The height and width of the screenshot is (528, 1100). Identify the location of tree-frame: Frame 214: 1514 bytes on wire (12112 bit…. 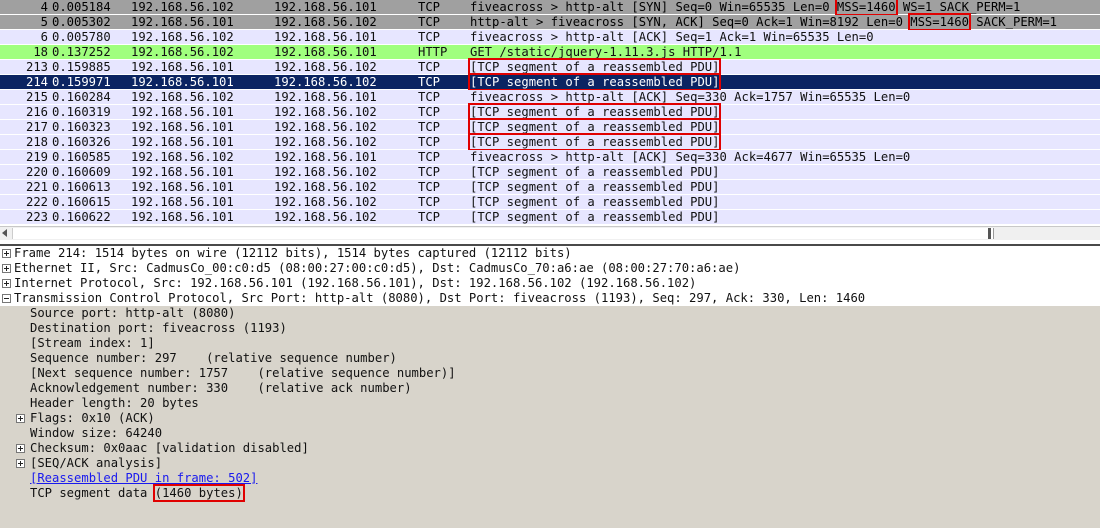
(550, 253).